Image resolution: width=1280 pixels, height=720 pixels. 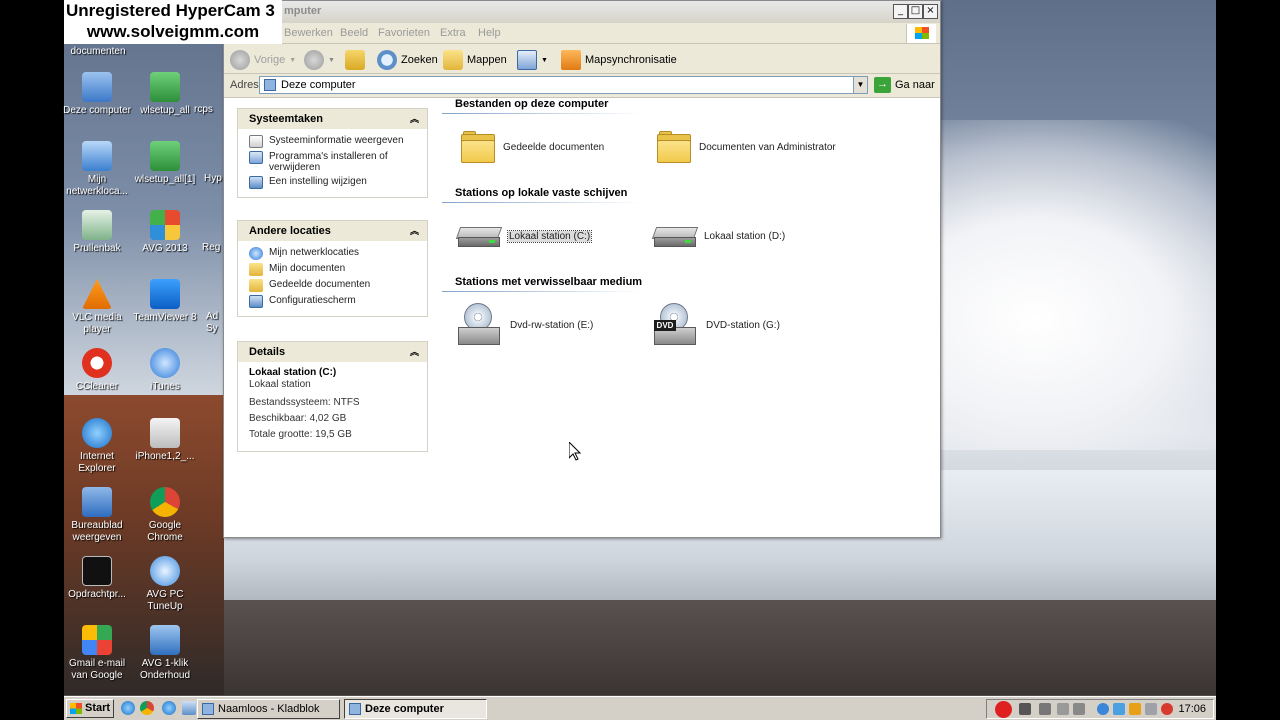 What do you see at coordinates (453, 33) in the screenshot?
I see `menu-extra: Extra` at bounding box center [453, 33].